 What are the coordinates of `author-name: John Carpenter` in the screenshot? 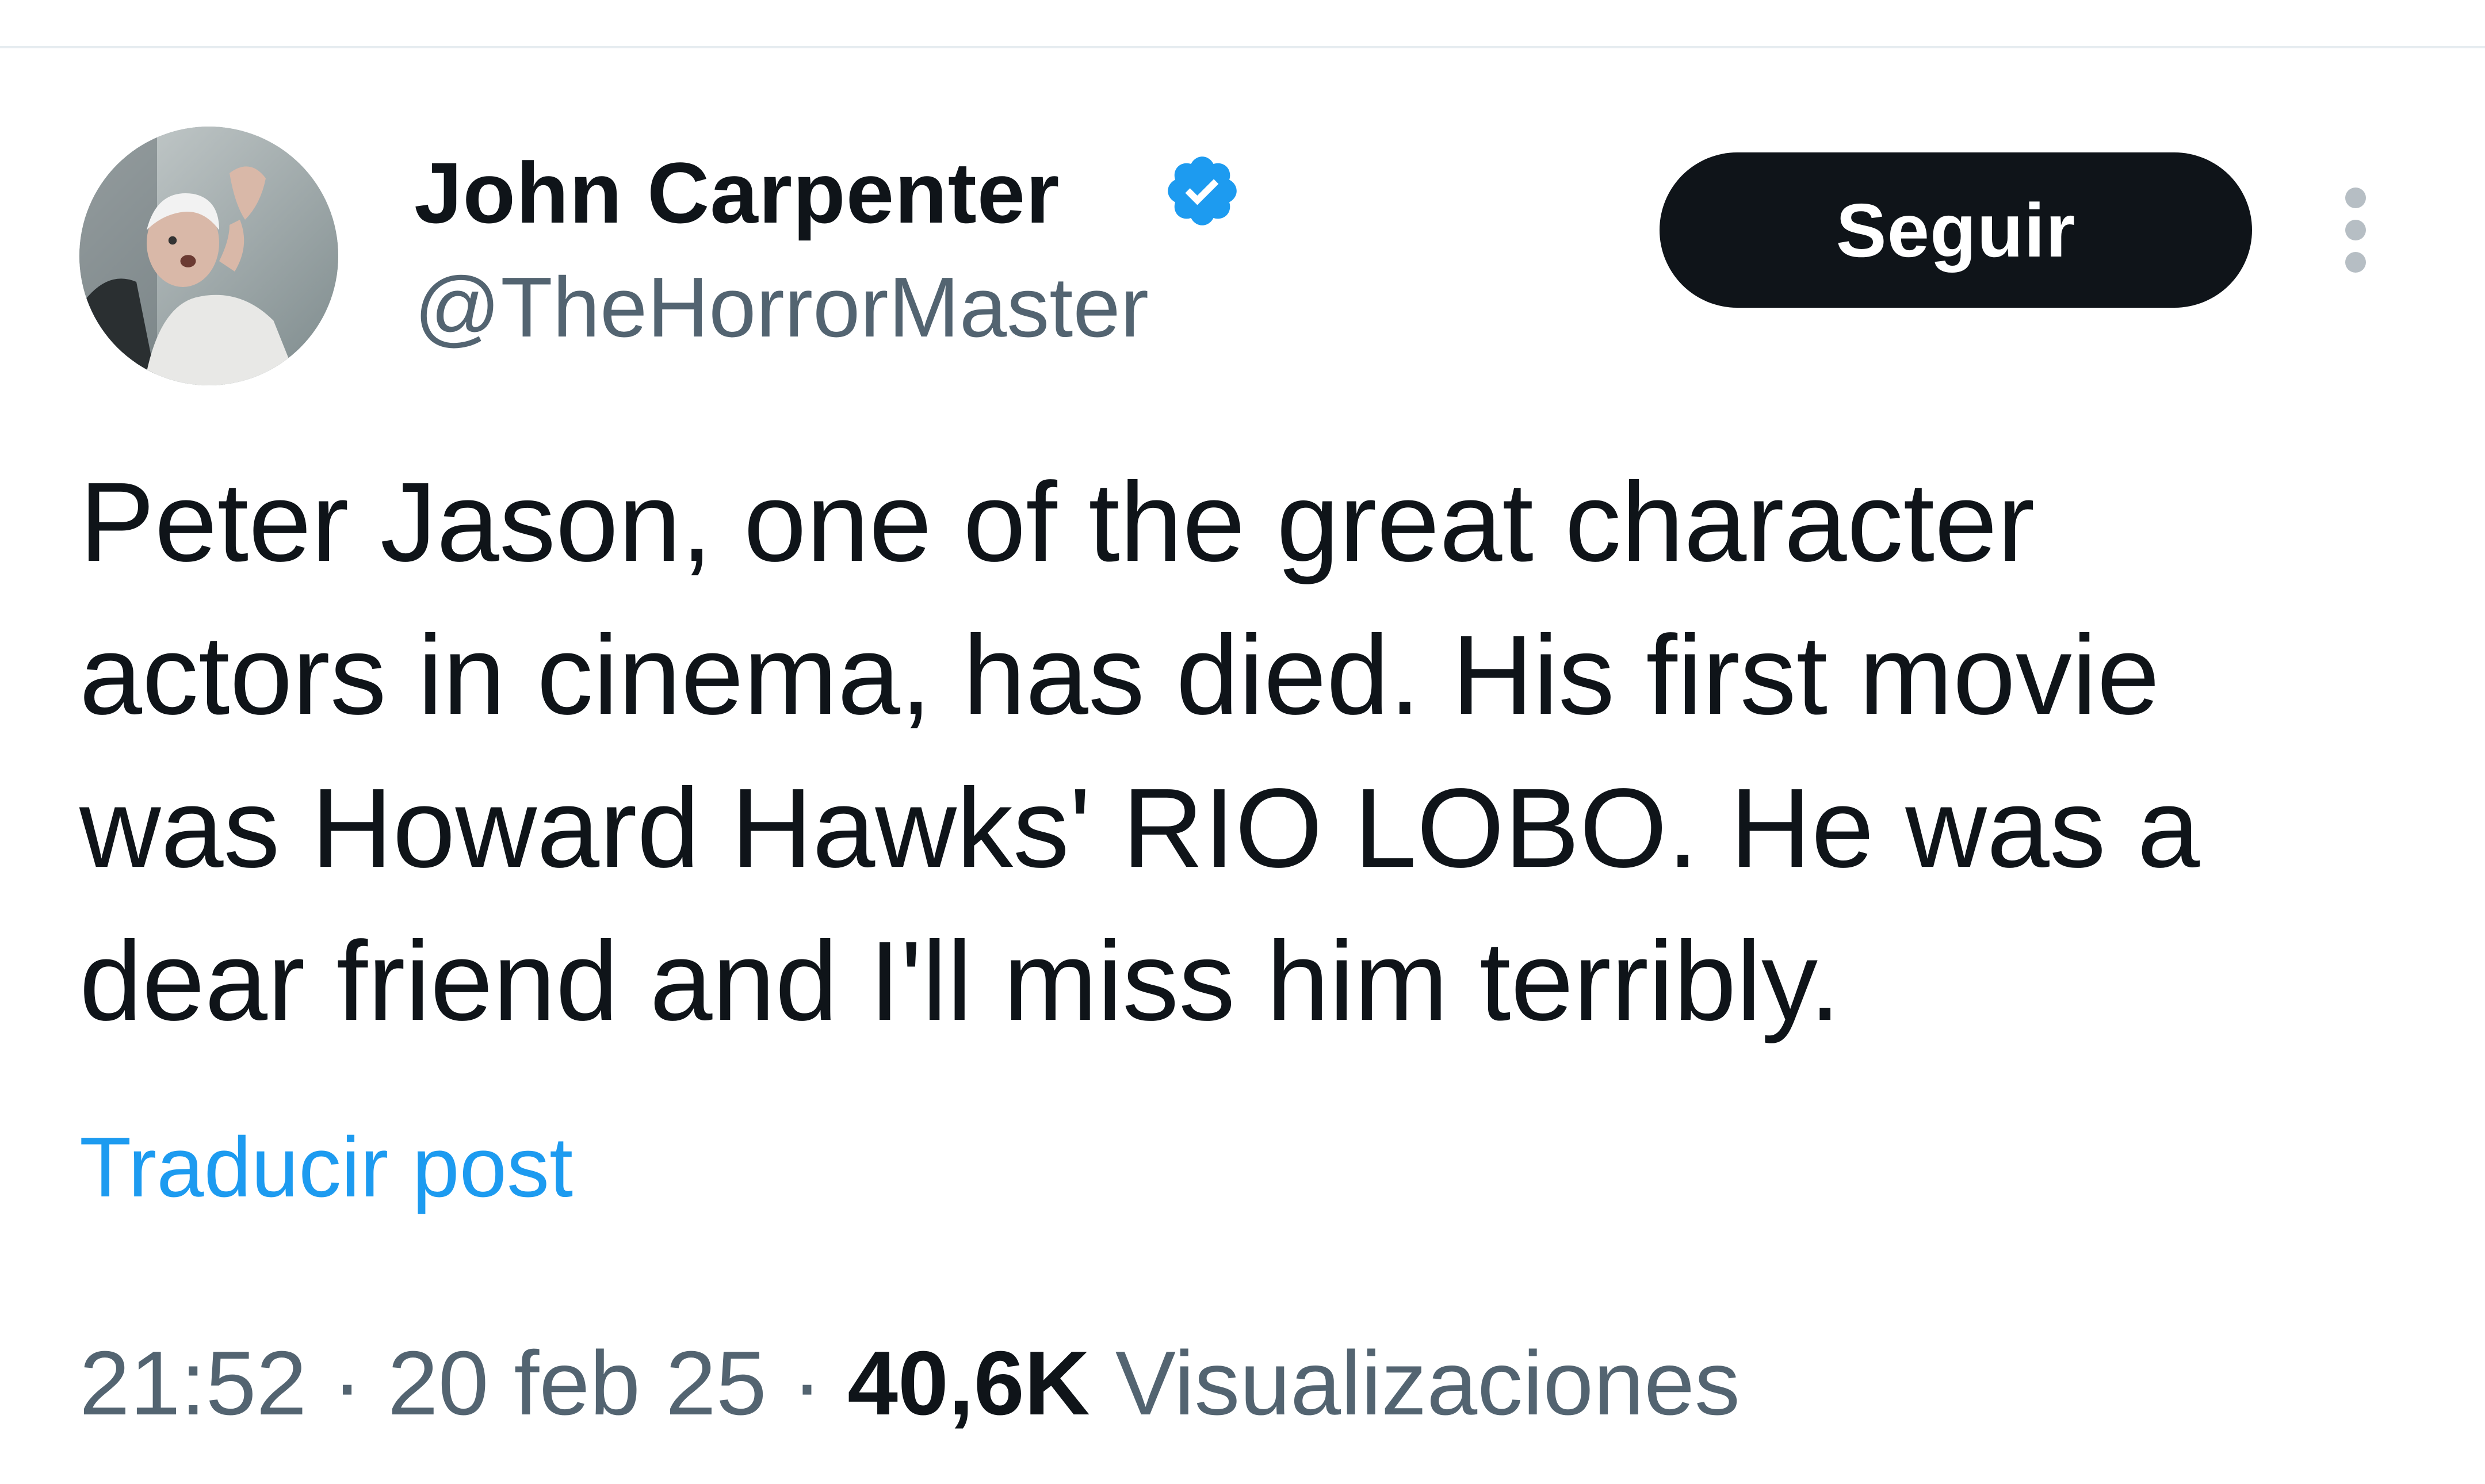 It's located at (737, 192).